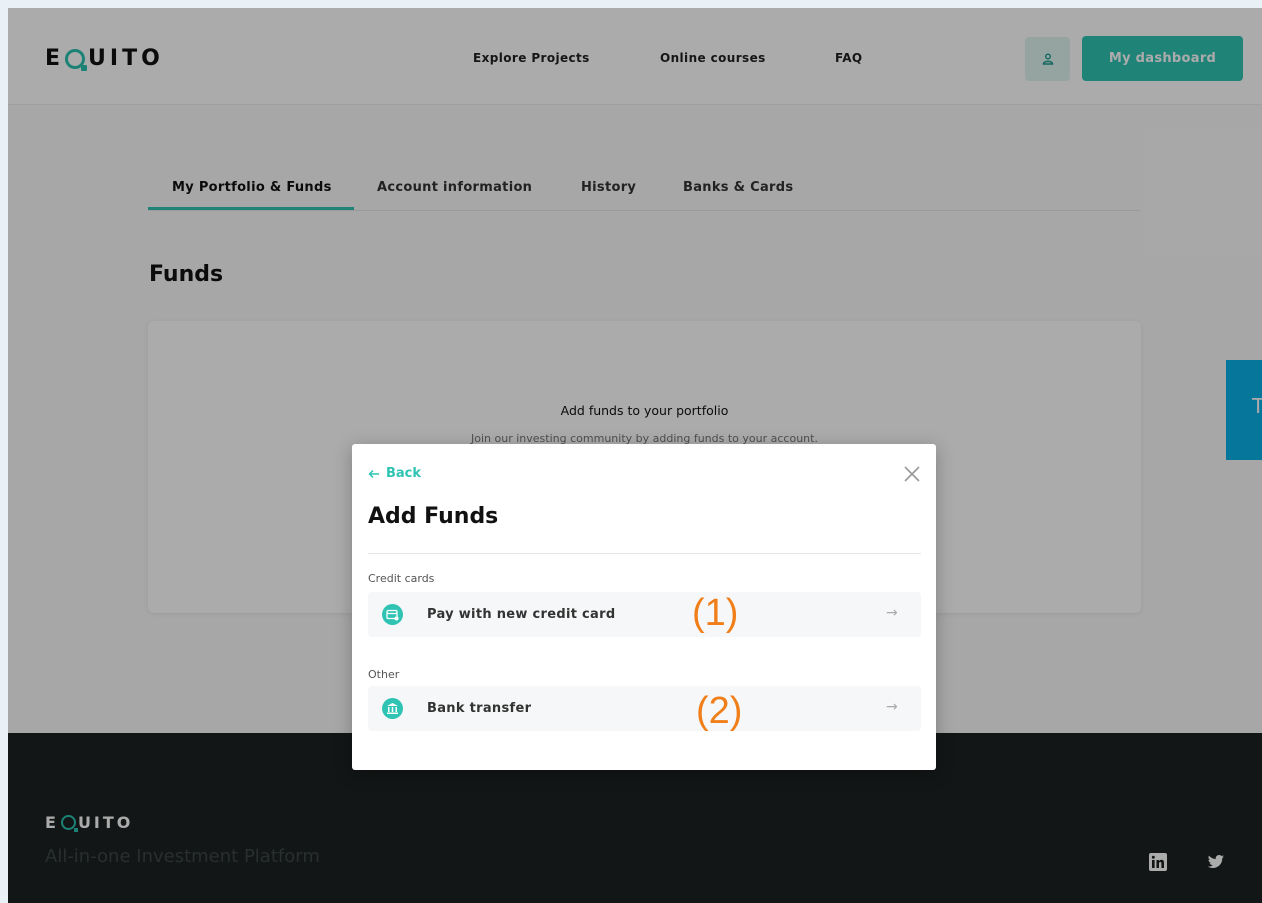  What do you see at coordinates (392, 614) in the screenshot?
I see `credit-card-icon` at bounding box center [392, 614].